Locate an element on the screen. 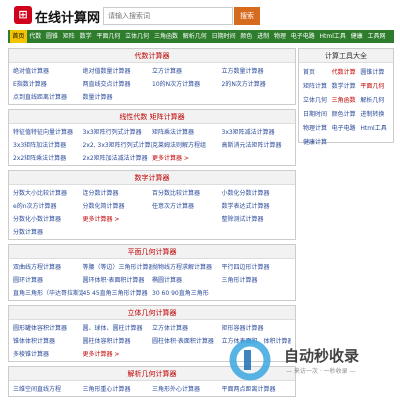 The width and height of the screenshot is (400, 401). sidebar-item: 平面几何 is located at coordinates (374, 85).